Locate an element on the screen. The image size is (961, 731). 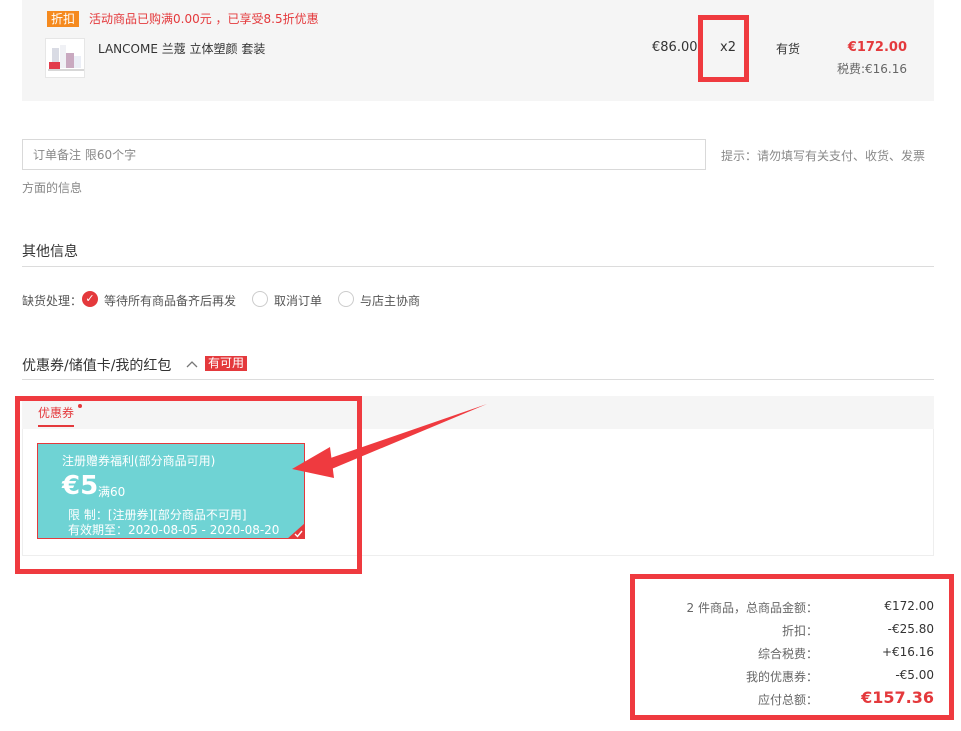
remark-hint-continued: 方面的信息 is located at coordinates (52, 188).